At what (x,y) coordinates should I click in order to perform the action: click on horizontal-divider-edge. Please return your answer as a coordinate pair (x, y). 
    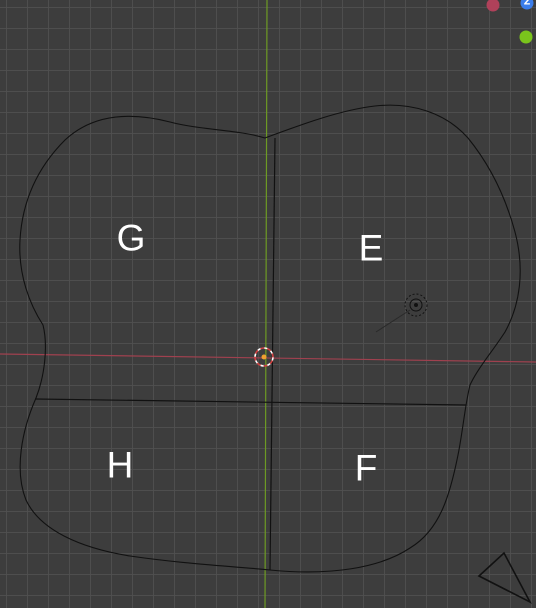
    Looking at the image, I should click on (250, 402).